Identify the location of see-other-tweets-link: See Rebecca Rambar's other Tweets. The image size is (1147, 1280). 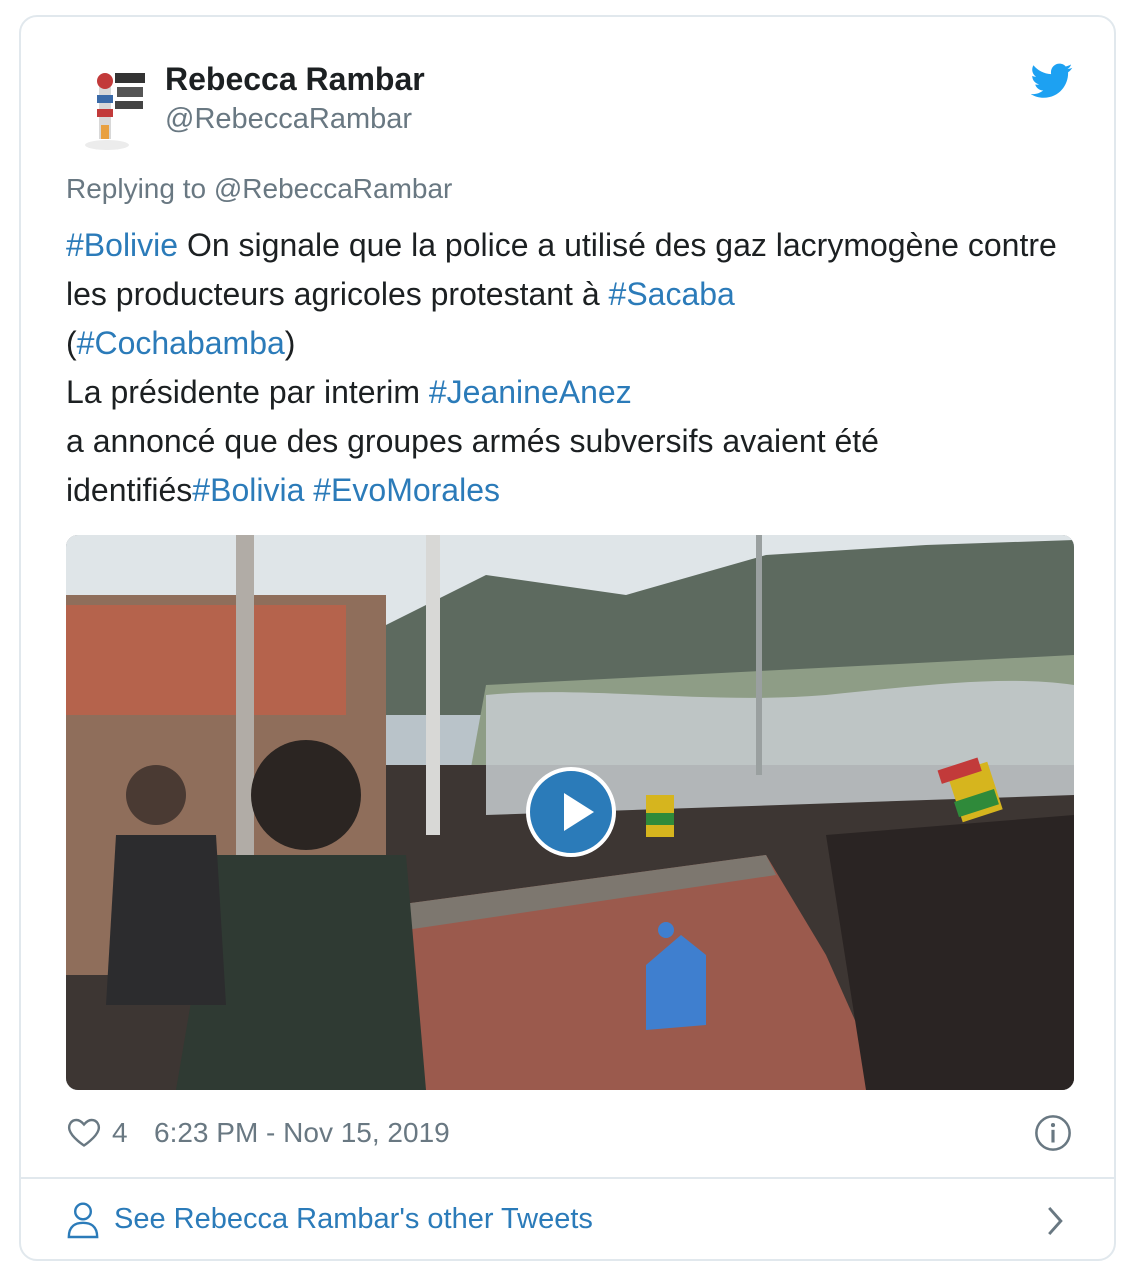
(571, 1221).